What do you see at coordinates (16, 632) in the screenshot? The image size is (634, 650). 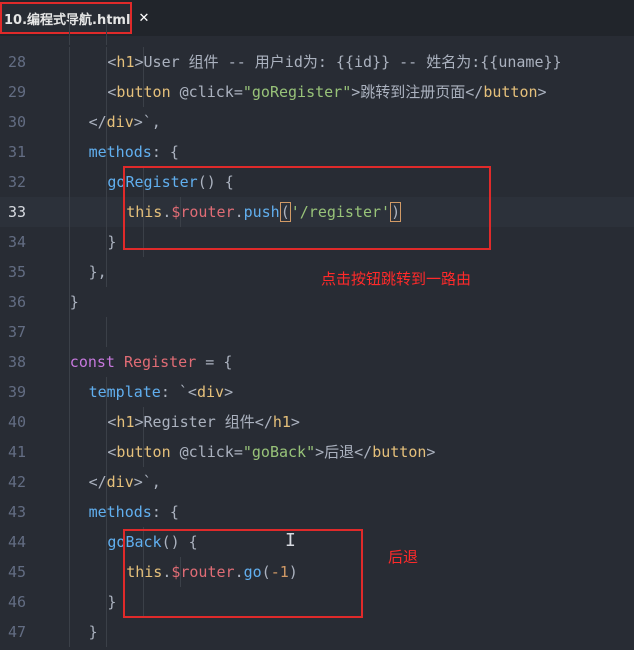 I see `line-number: 47` at bounding box center [16, 632].